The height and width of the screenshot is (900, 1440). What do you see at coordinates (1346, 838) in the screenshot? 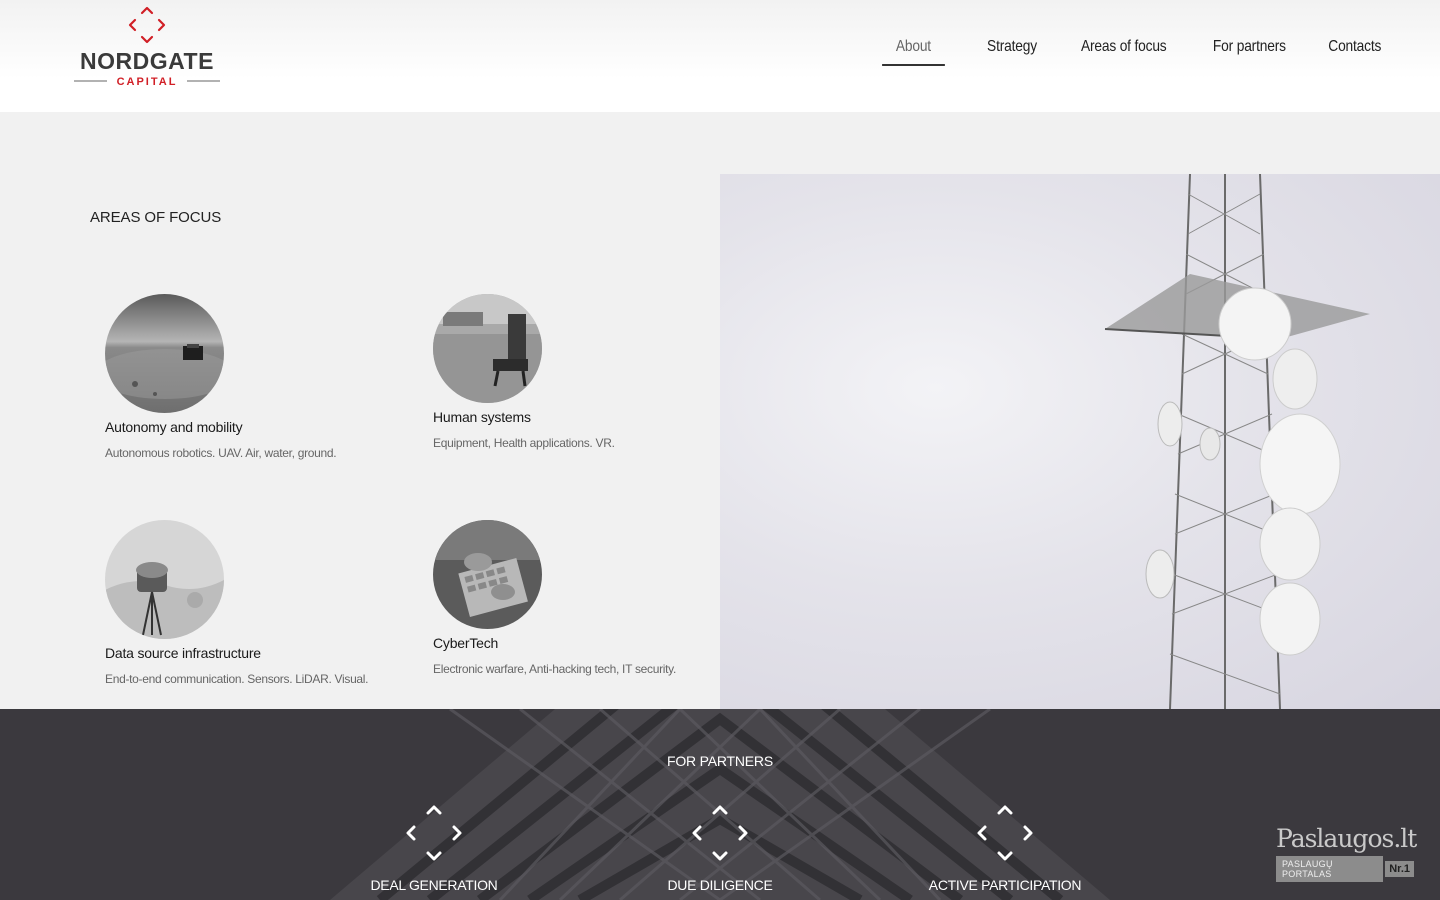
I see `badge-name: Paslaugos.lt` at bounding box center [1346, 838].